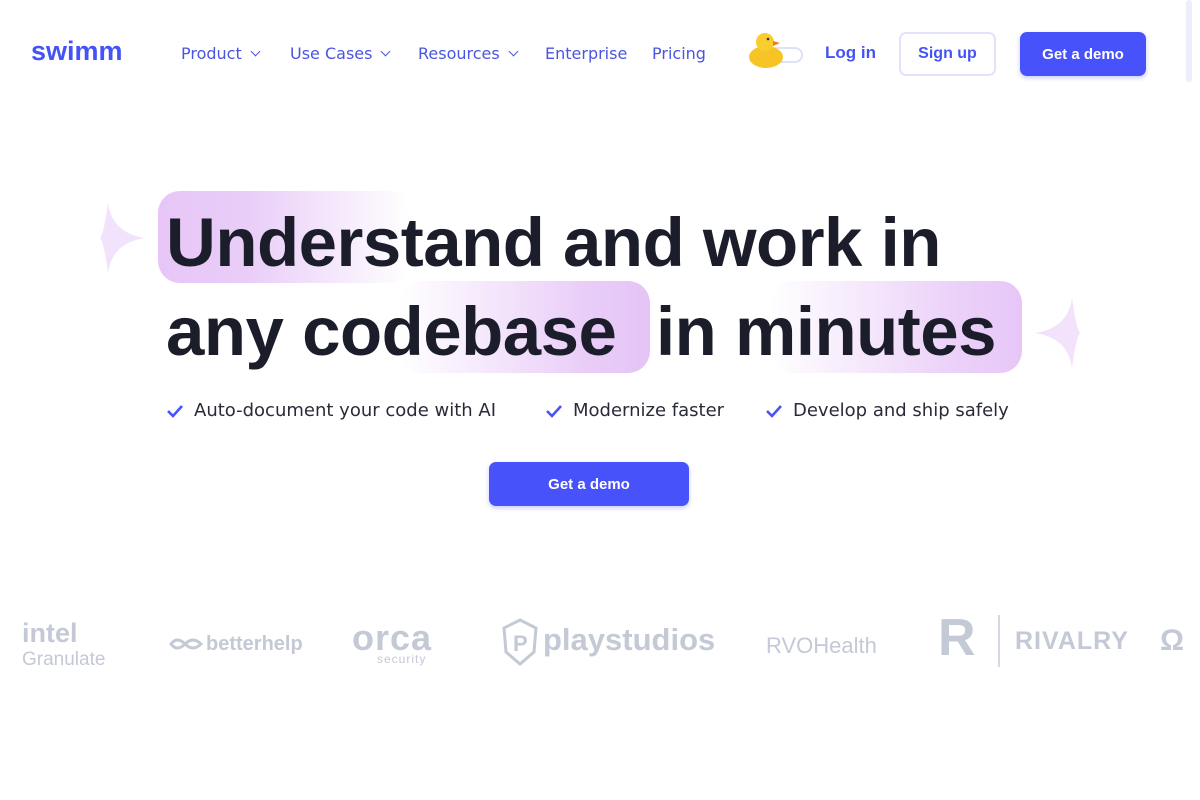 This screenshot has width=1200, height=800. What do you see at coordinates (850, 53) in the screenshot?
I see `login-link: Log in` at bounding box center [850, 53].